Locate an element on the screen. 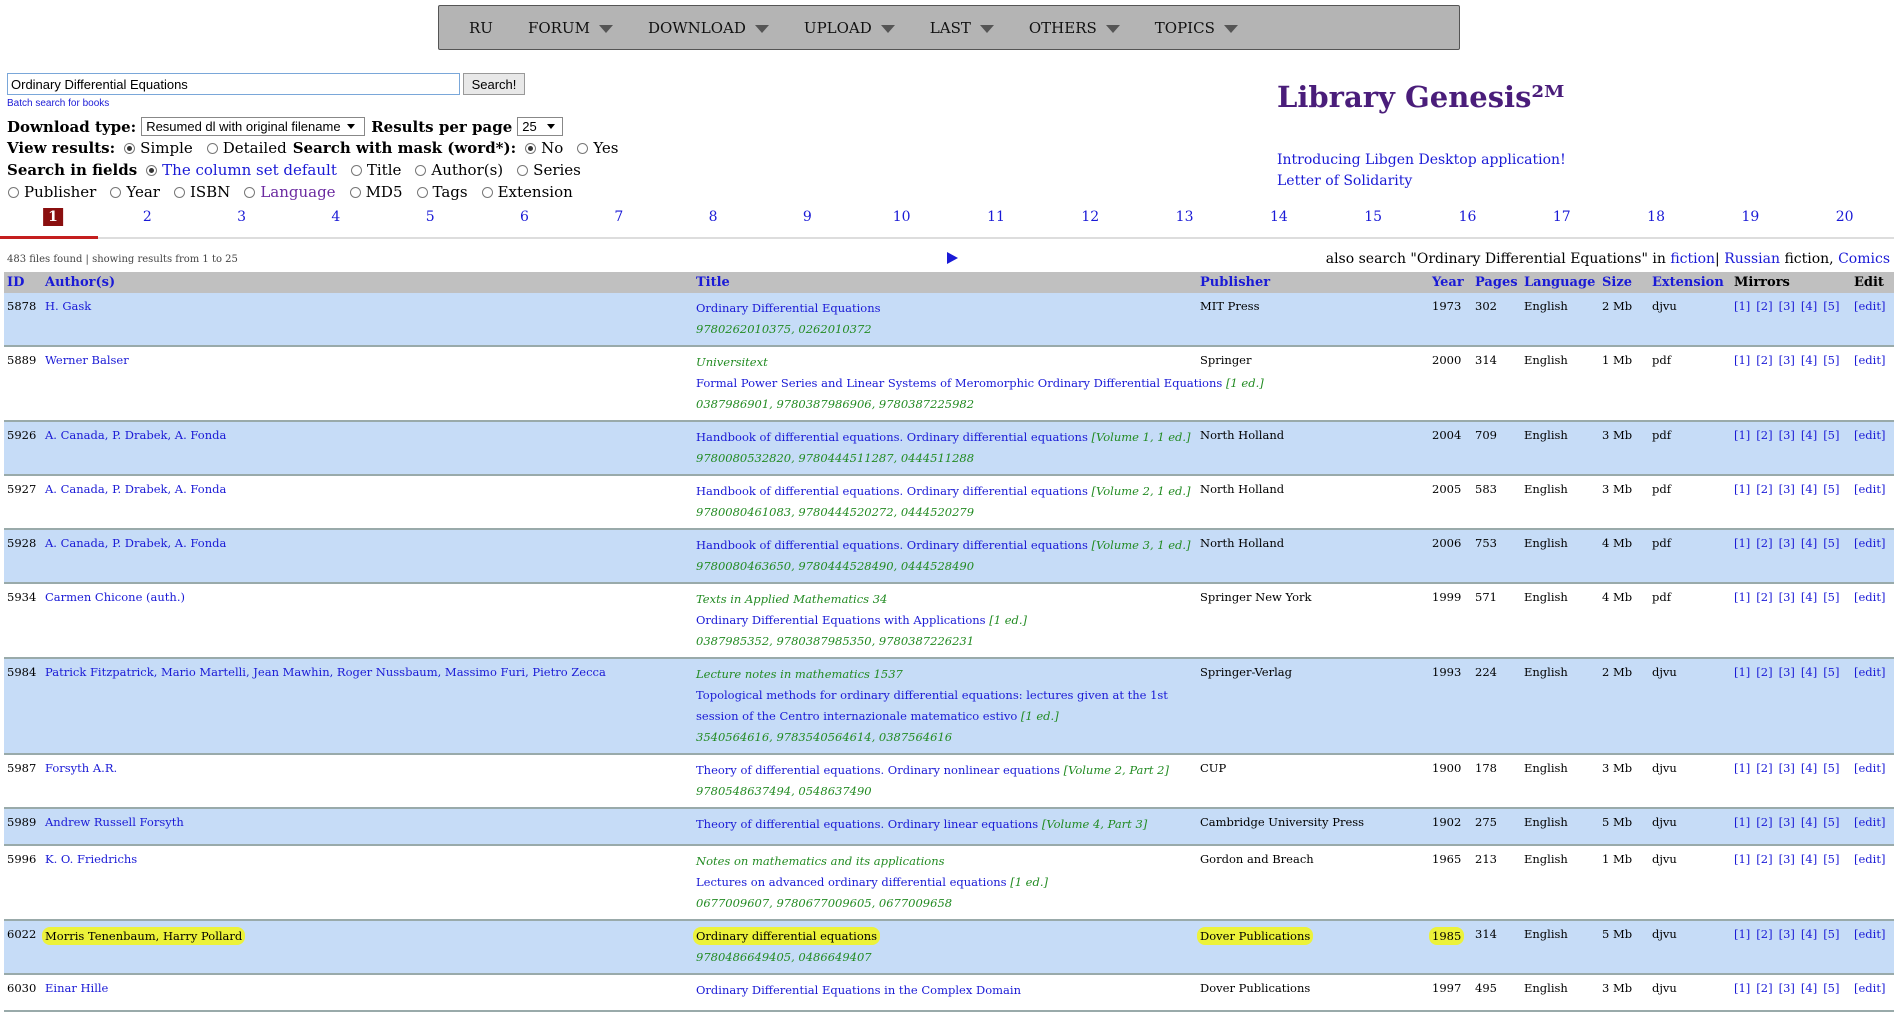 The width and height of the screenshot is (1894, 1012). field-publisher-radio is located at coordinates (13, 192).